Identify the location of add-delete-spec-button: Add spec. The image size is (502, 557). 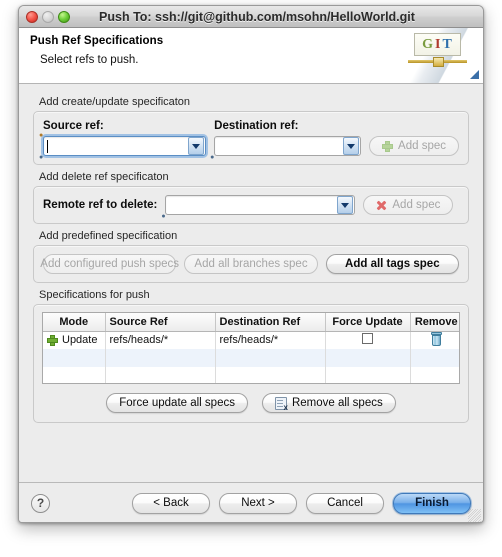
(408, 205).